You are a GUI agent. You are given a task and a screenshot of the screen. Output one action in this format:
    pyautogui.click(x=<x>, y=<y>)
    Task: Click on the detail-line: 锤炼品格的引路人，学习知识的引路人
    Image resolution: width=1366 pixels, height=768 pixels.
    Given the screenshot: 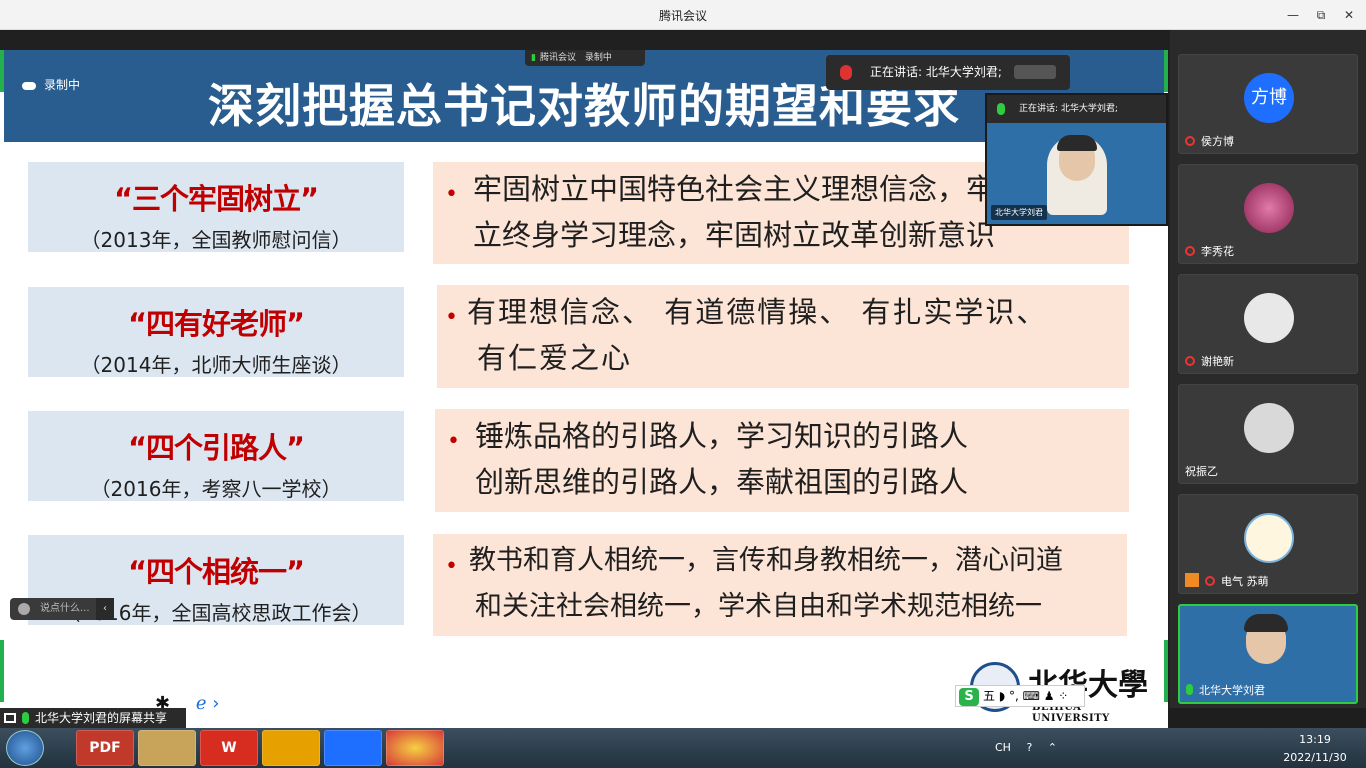 What is the action you would take?
    pyautogui.click(x=722, y=436)
    